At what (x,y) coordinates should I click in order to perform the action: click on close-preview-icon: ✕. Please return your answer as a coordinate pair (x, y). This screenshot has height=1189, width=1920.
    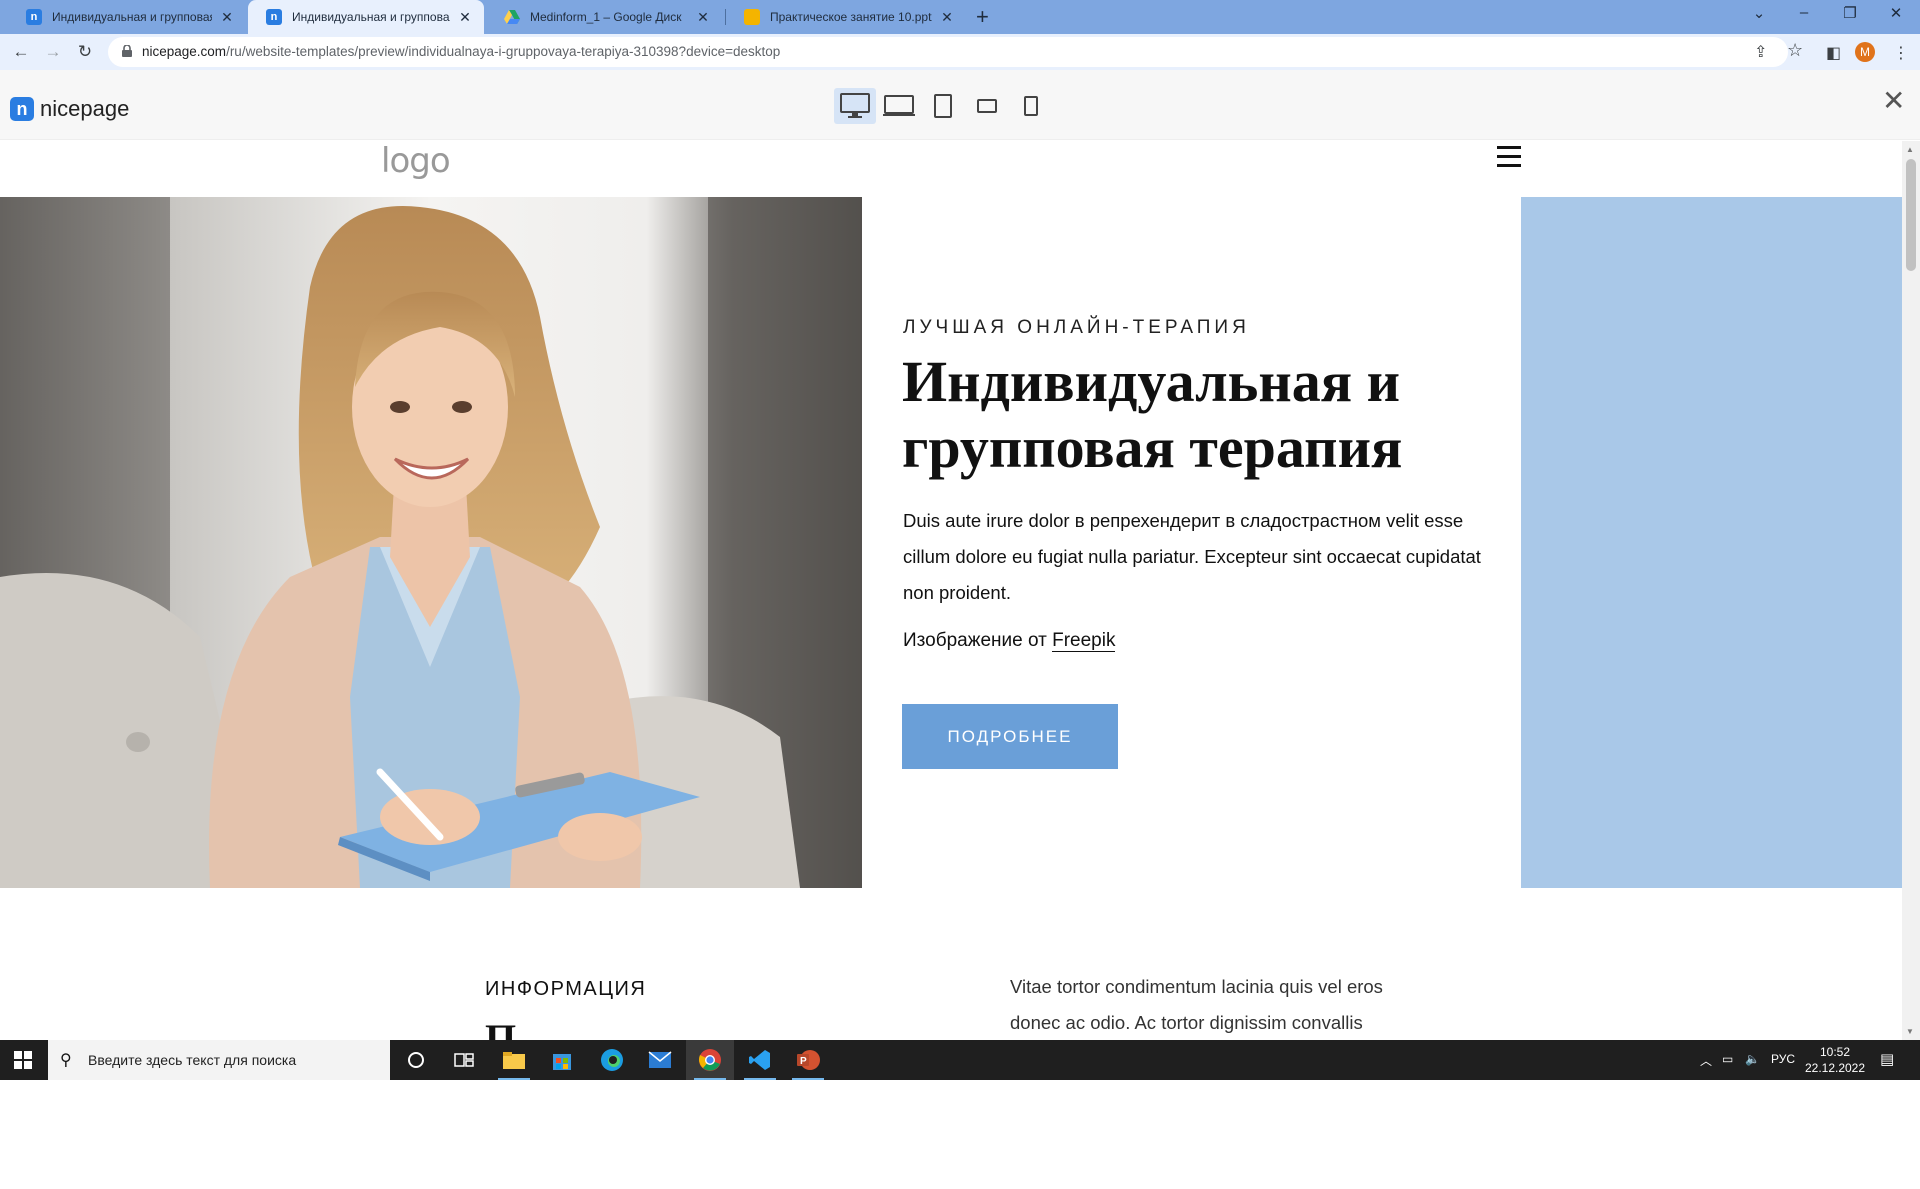
    Looking at the image, I should click on (1893, 100).